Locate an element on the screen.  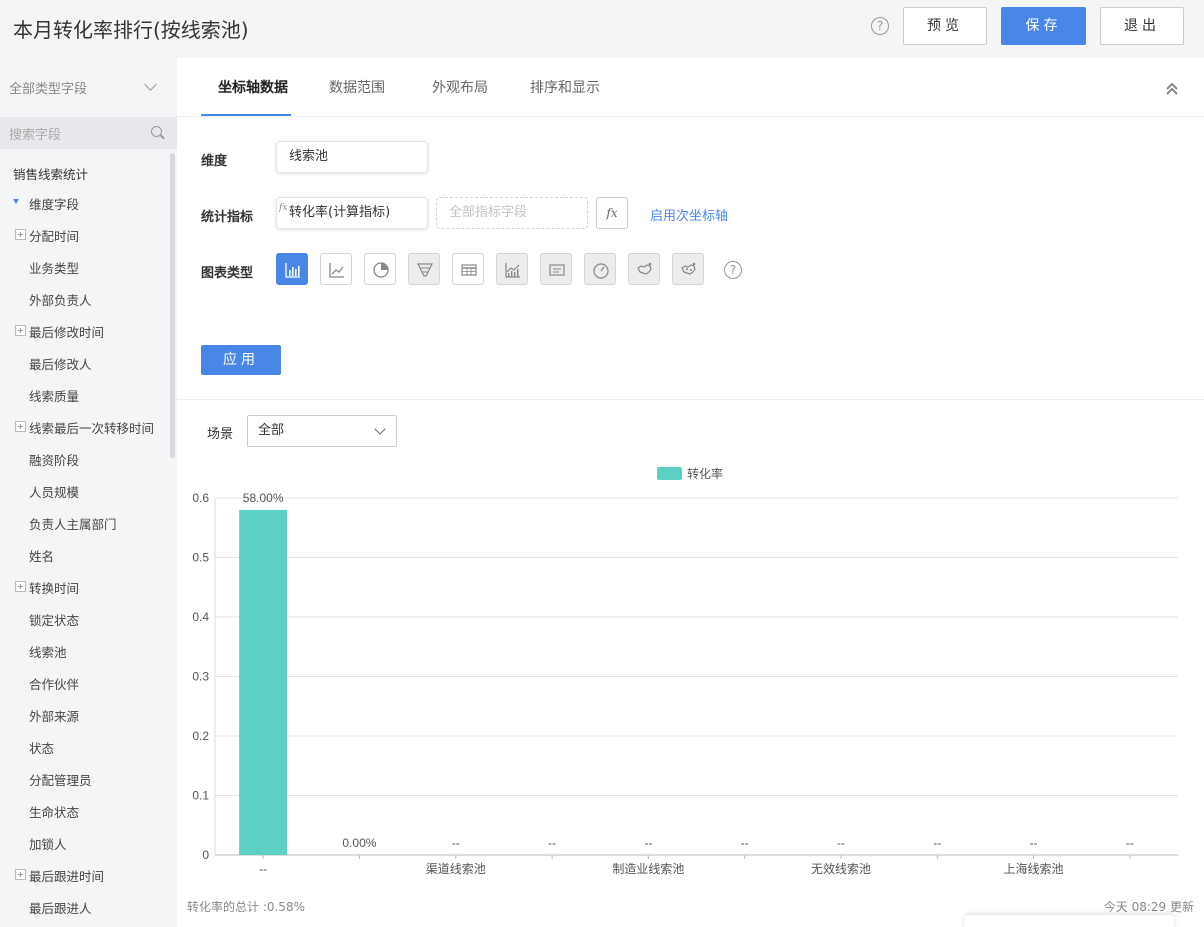
sidebar-field-item: 合作伙伴 is located at coordinates (54, 683).